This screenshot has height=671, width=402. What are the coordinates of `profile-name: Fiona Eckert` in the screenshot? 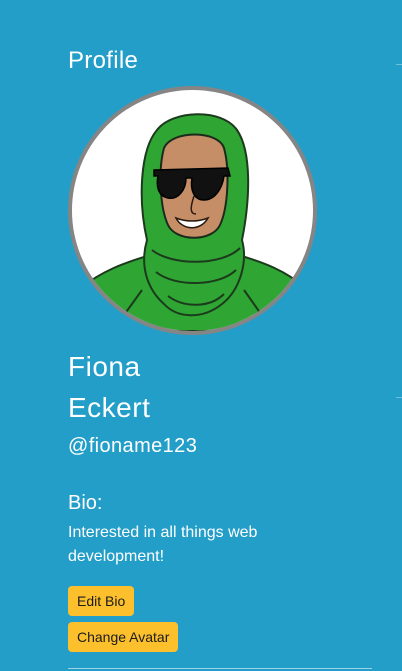 It's located at (109, 387).